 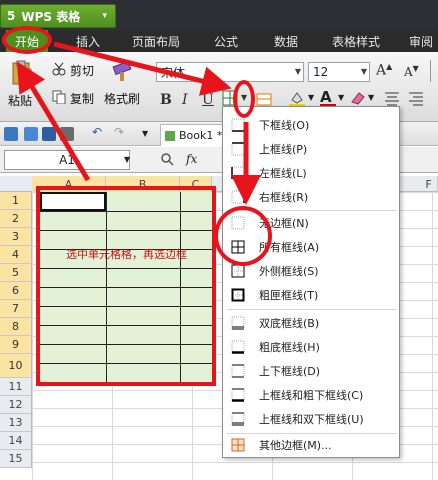 What do you see at coordinates (321, 72) in the screenshot?
I see `font-size-value: 12` at bounding box center [321, 72].